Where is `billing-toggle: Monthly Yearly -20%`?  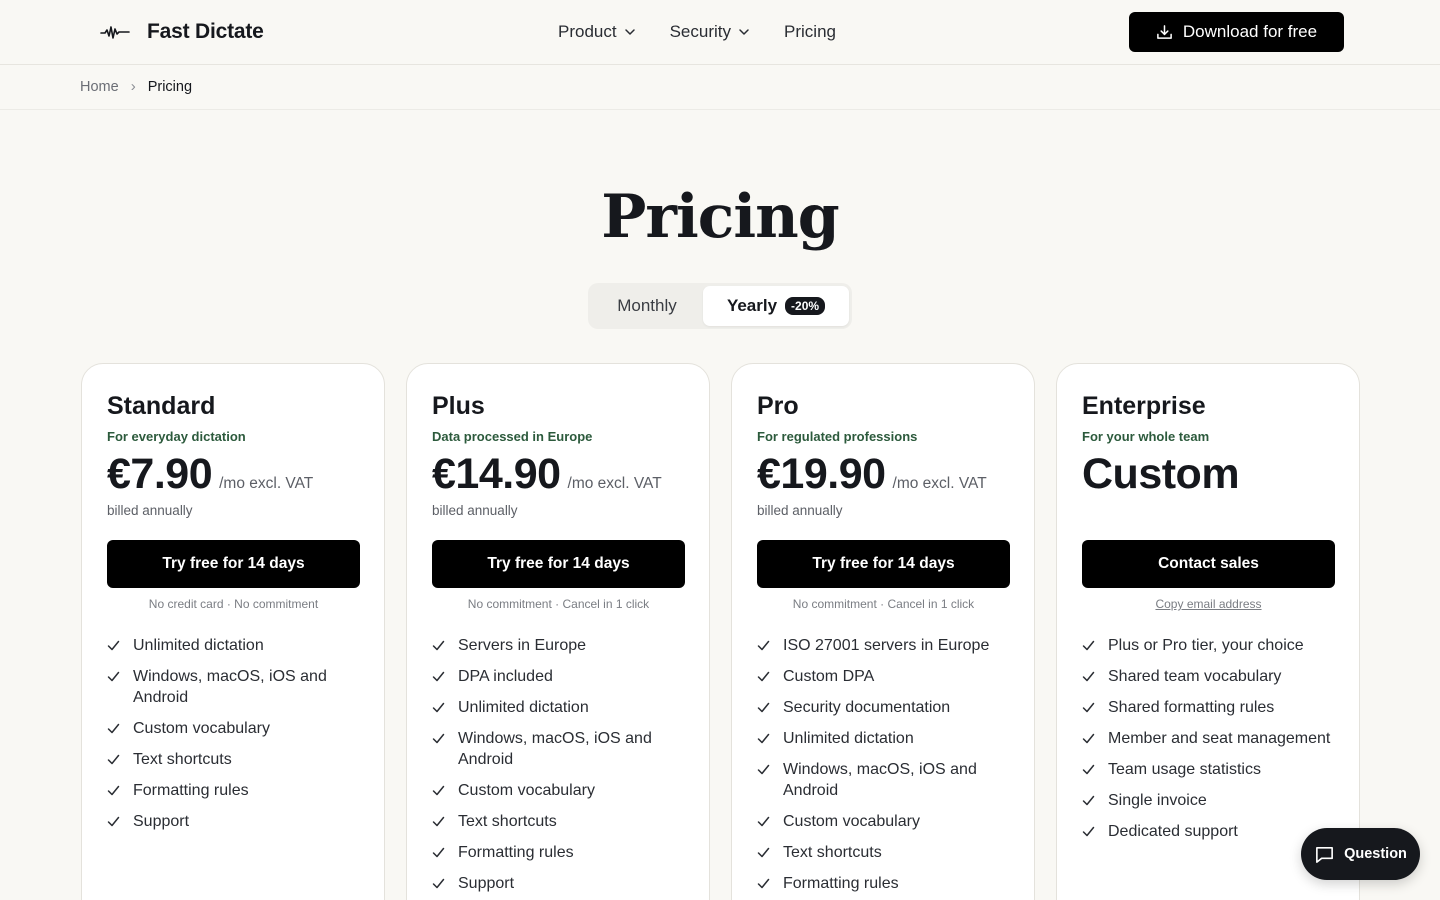
billing-toggle: Monthly Yearly -20% is located at coordinates (720, 306).